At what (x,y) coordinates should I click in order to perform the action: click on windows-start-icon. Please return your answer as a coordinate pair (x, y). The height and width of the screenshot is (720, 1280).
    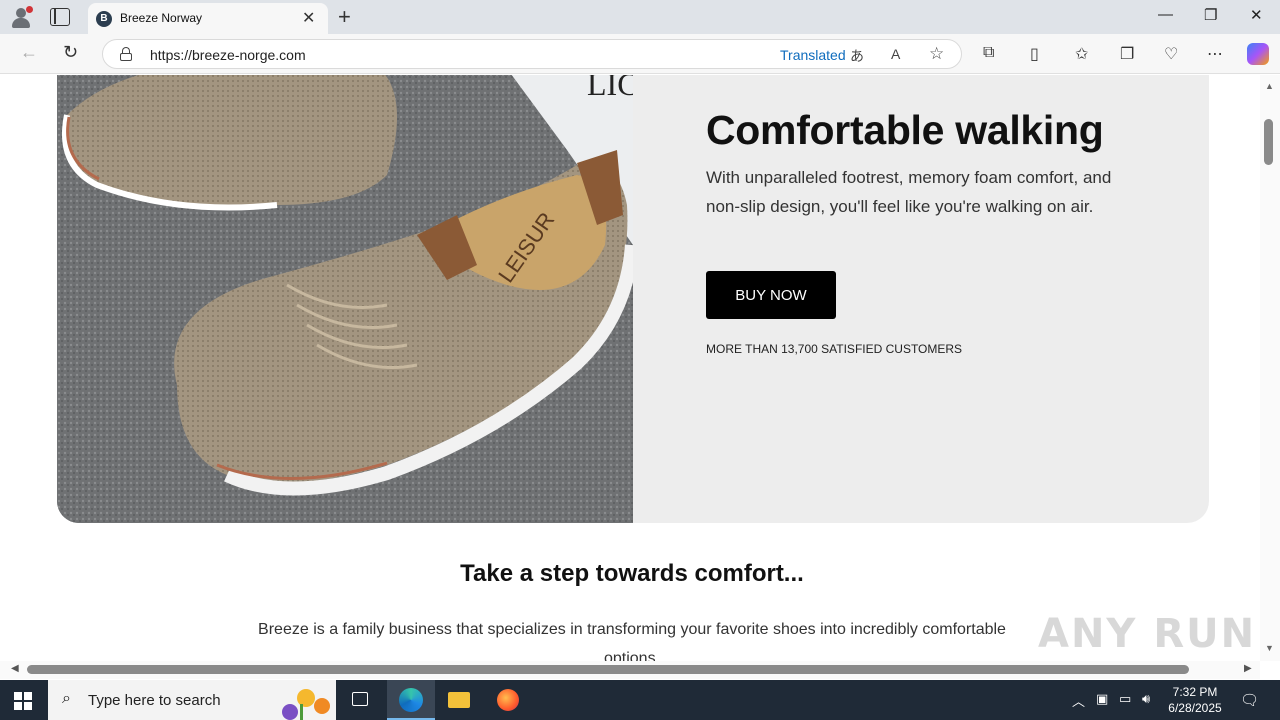
    Looking at the image, I should click on (23, 701).